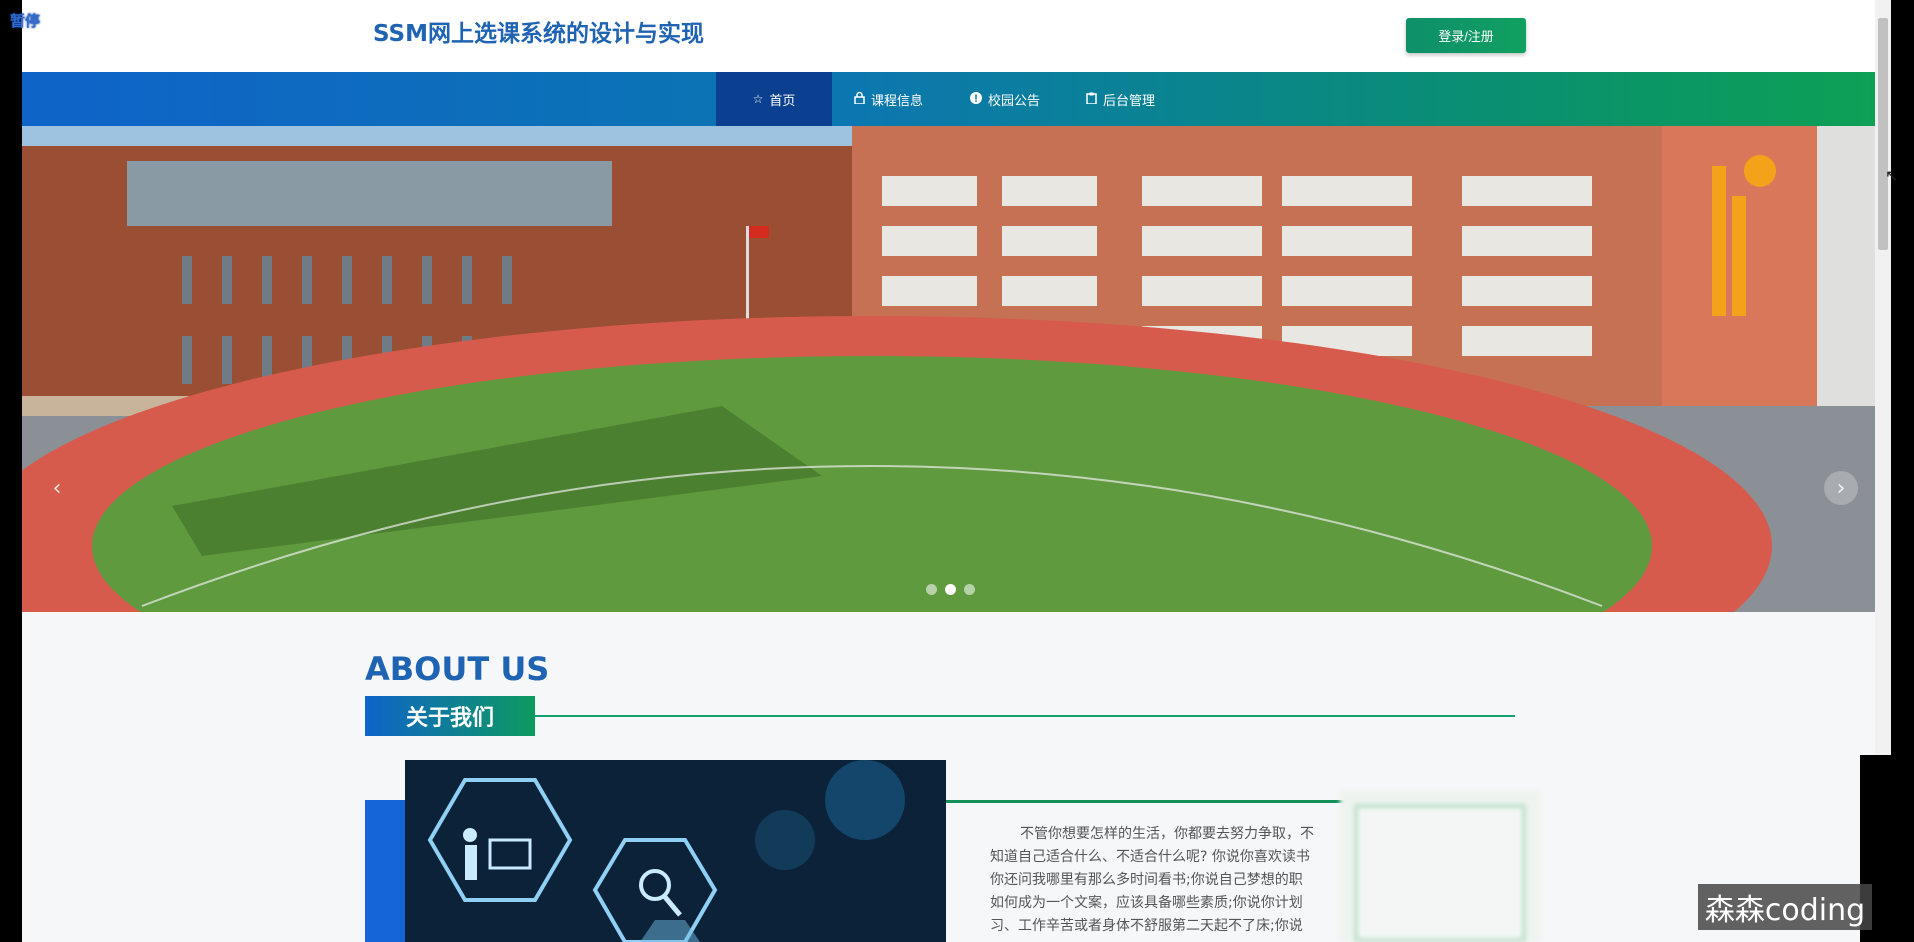  I want to click on main-nav: ☆ 首页 课程信息 校园公告 后台管理, so click(948, 99).